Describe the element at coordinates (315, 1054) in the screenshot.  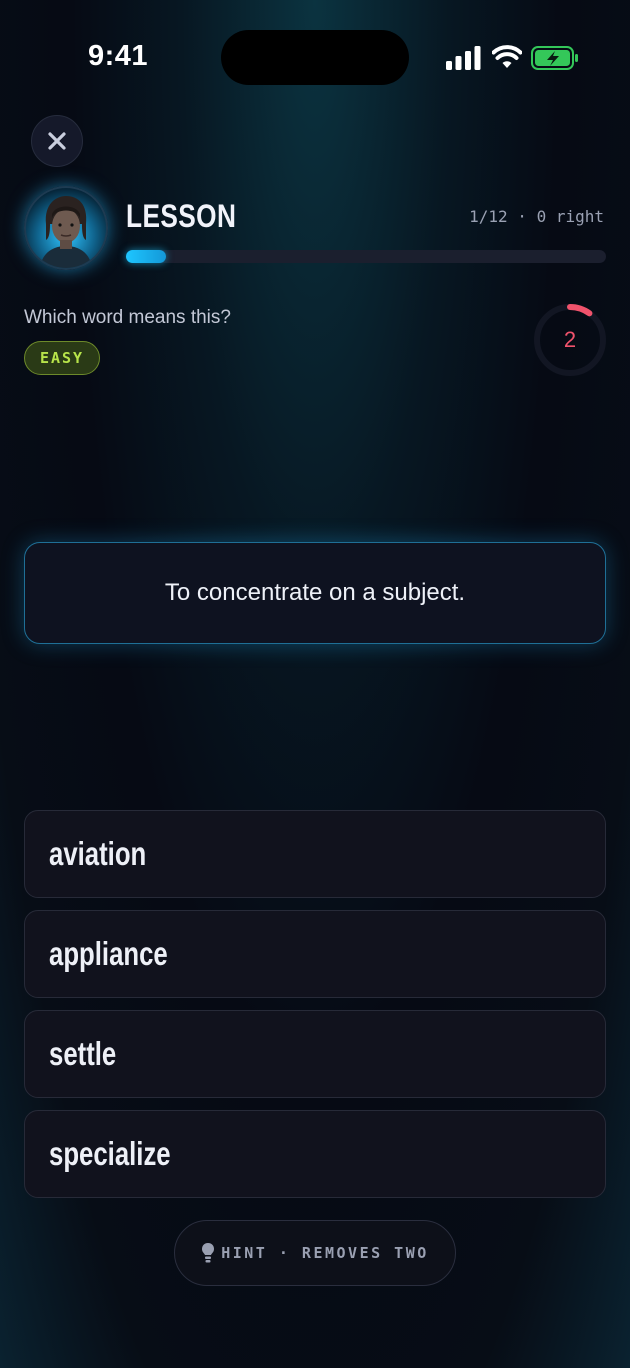
I see `answer-option: settle` at that location.